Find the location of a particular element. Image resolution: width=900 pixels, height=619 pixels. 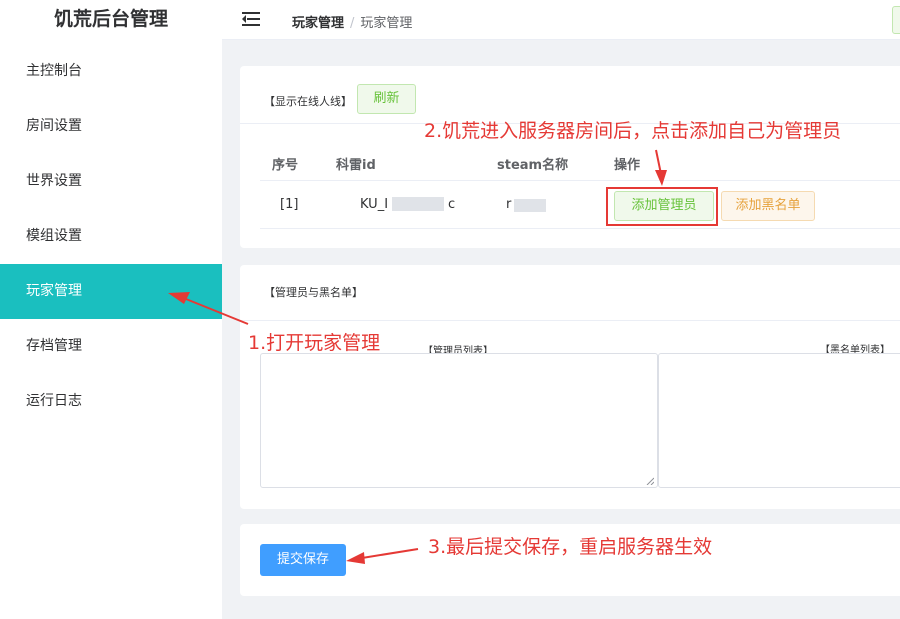

column-header-klei-id: 科雷id is located at coordinates (356, 165).